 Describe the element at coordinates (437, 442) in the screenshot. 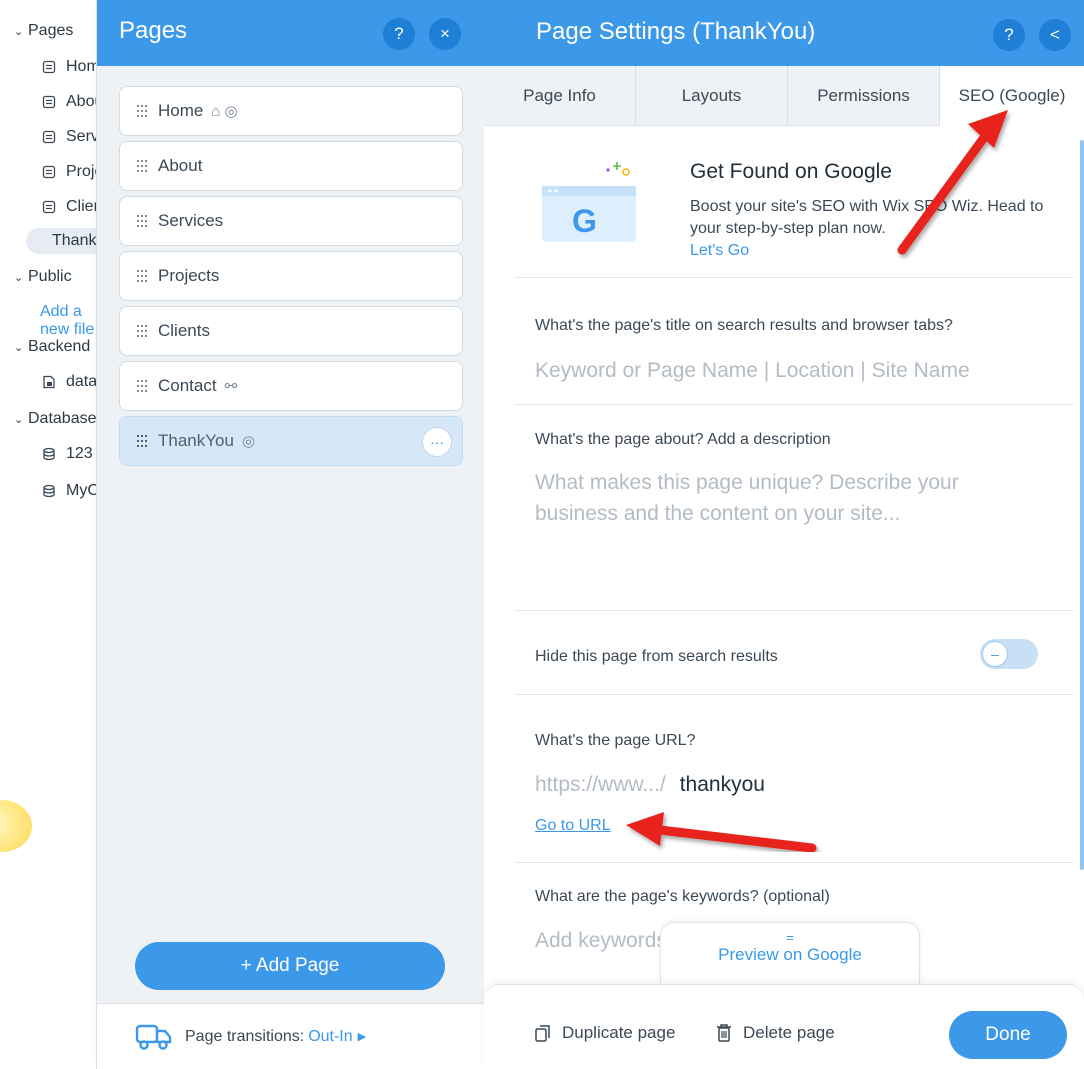

I see `page-more-actions-button: ···` at that location.